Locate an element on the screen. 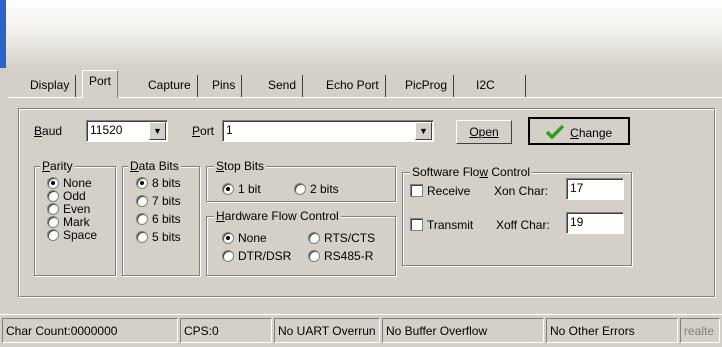 The image size is (722, 347). status-extra: realte is located at coordinates (700, 330).